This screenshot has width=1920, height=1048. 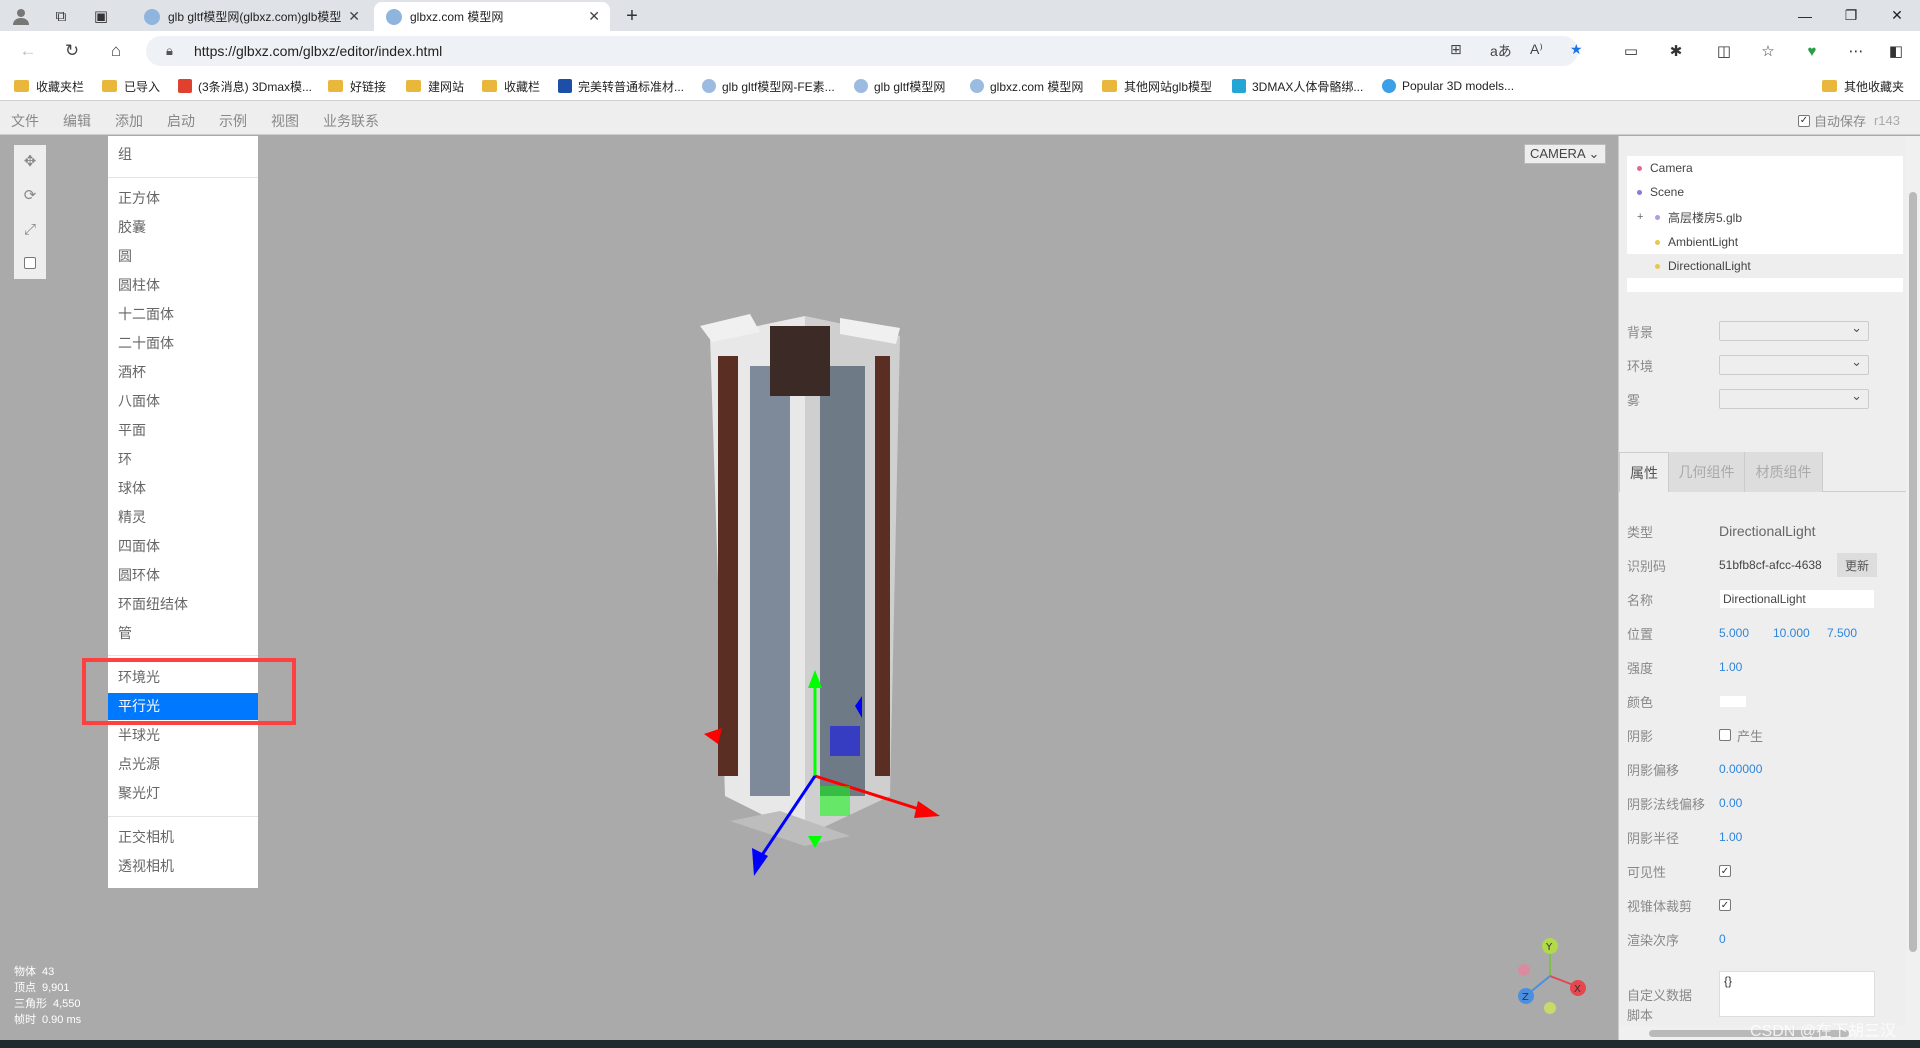 I want to click on menu-add: 添加, so click(x=129, y=121).